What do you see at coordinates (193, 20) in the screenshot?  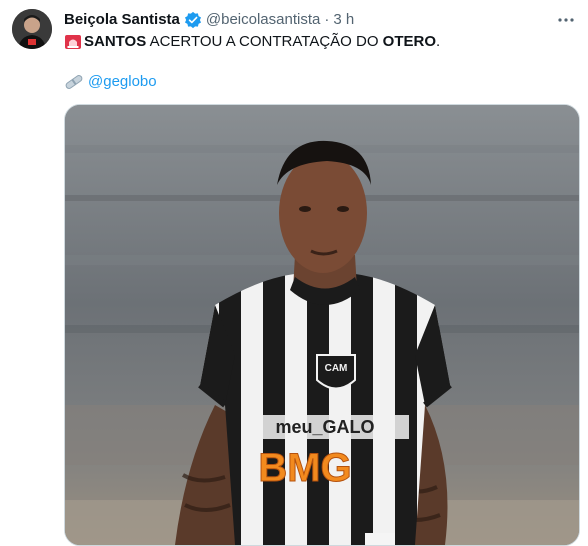 I see `verified-badge-icon` at bounding box center [193, 20].